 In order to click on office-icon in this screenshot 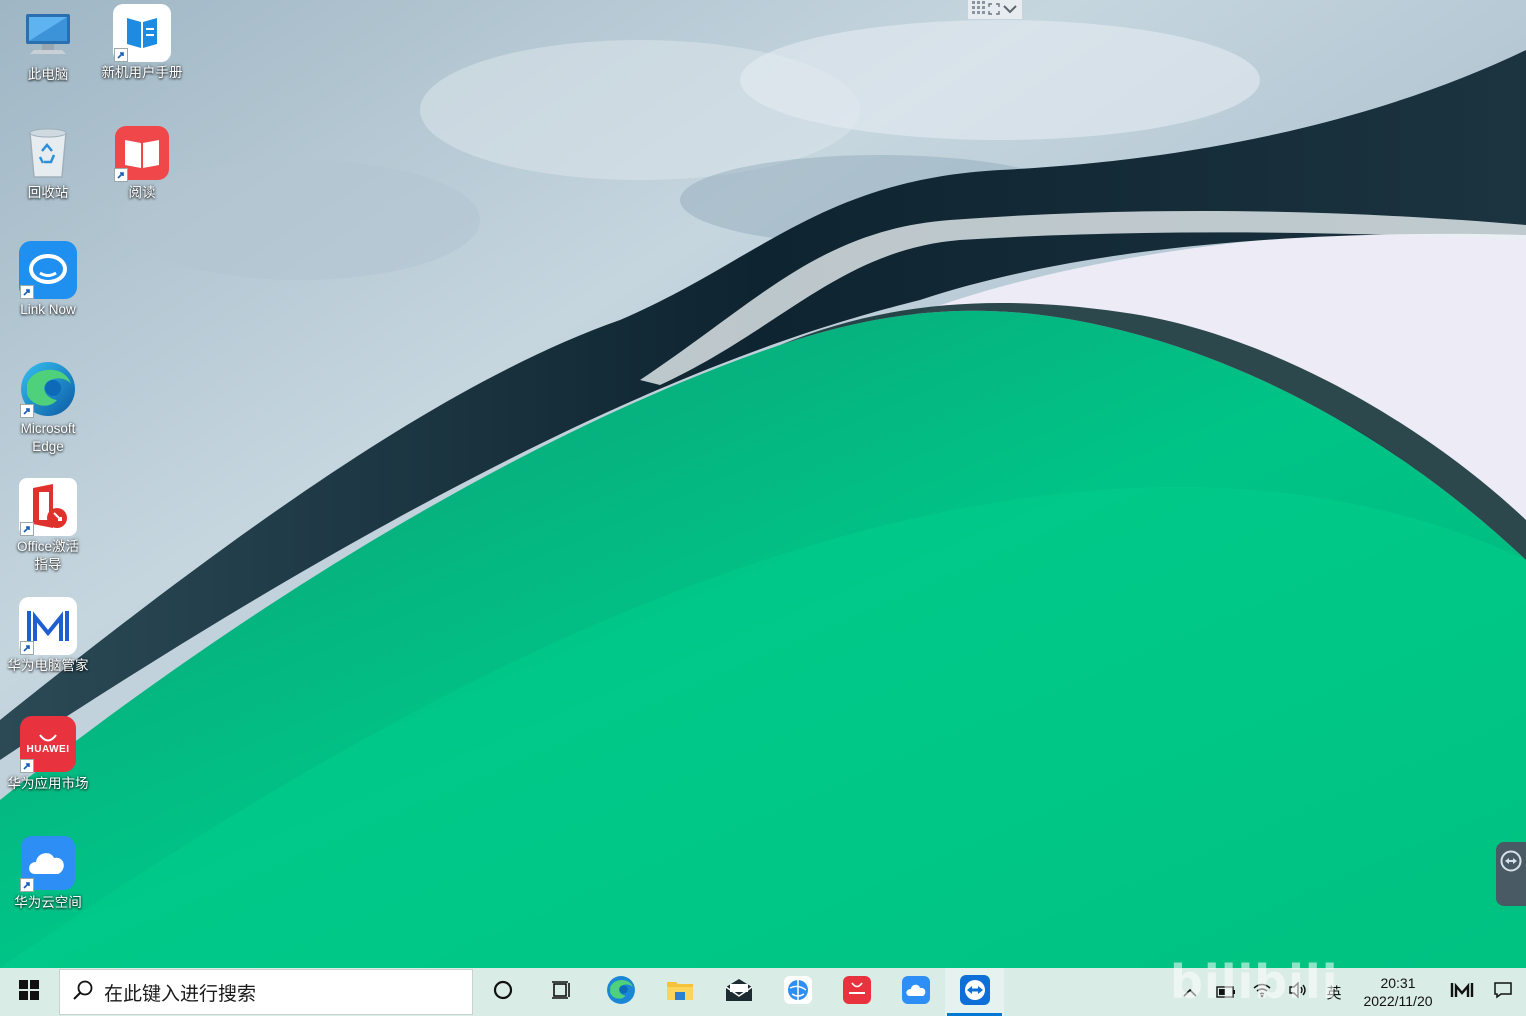, I will do `click(48, 507)`.